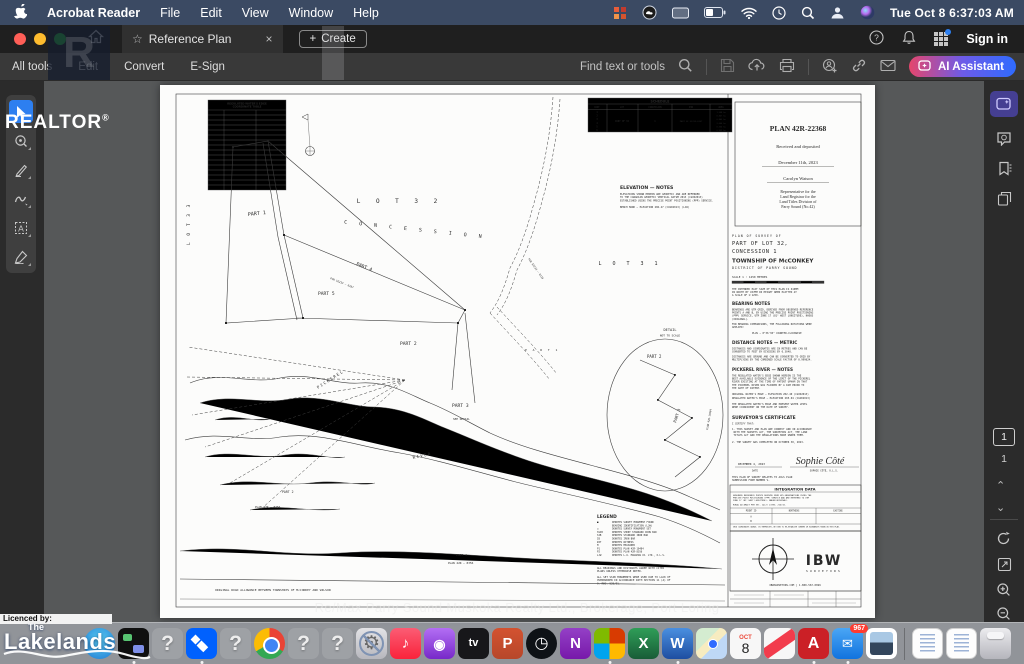  What do you see at coordinates (962, 66) in the screenshot?
I see `ai-assistant-button: AI Assistant` at bounding box center [962, 66].